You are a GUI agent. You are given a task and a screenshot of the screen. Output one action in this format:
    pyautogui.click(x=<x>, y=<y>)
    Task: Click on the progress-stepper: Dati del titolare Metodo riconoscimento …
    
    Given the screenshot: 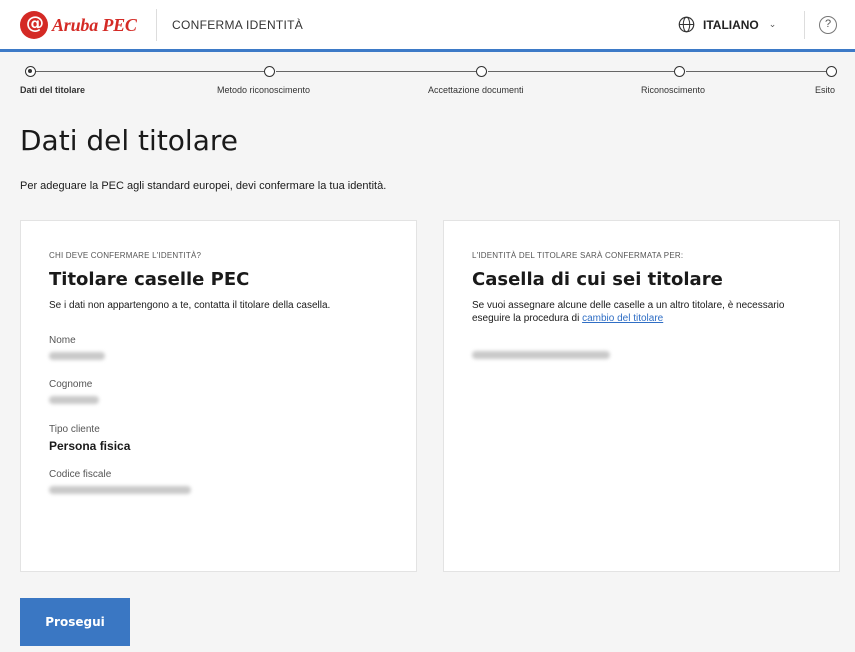 What is the action you would take?
    pyautogui.click(x=427, y=77)
    